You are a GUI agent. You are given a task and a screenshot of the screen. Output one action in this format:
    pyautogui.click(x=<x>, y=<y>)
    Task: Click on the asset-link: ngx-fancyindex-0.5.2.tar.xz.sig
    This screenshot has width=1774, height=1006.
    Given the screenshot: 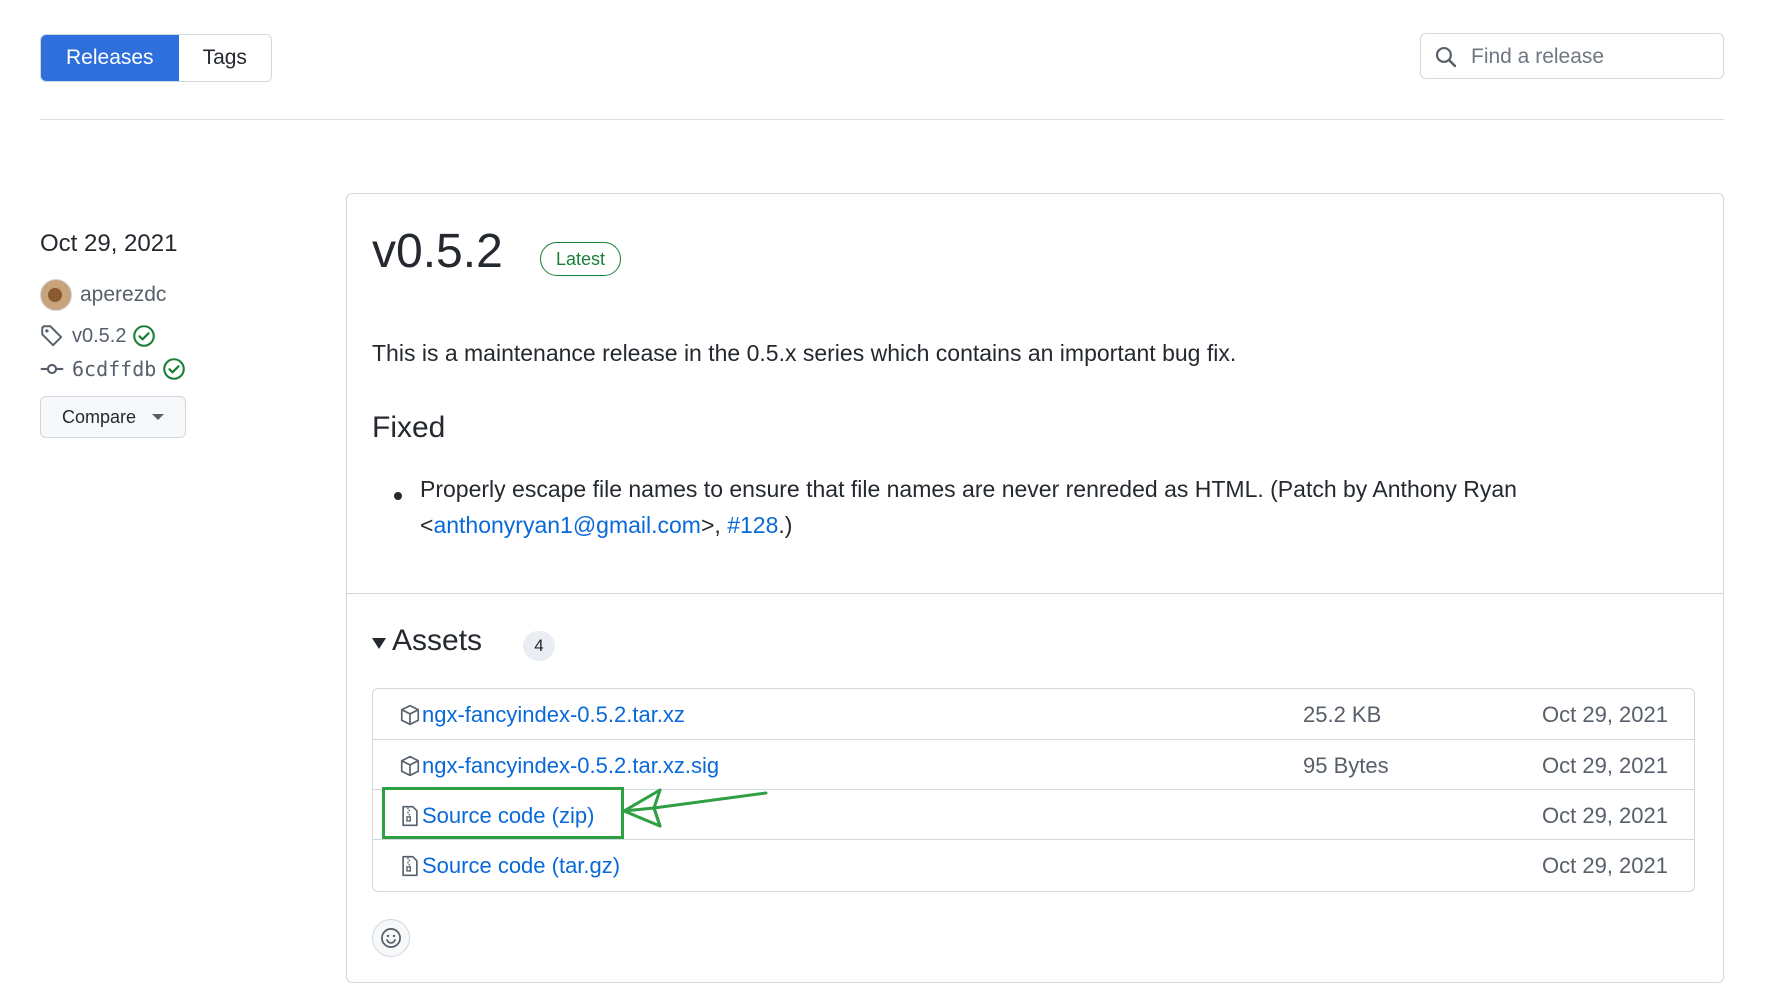 What is the action you would take?
    pyautogui.click(x=570, y=766)
    